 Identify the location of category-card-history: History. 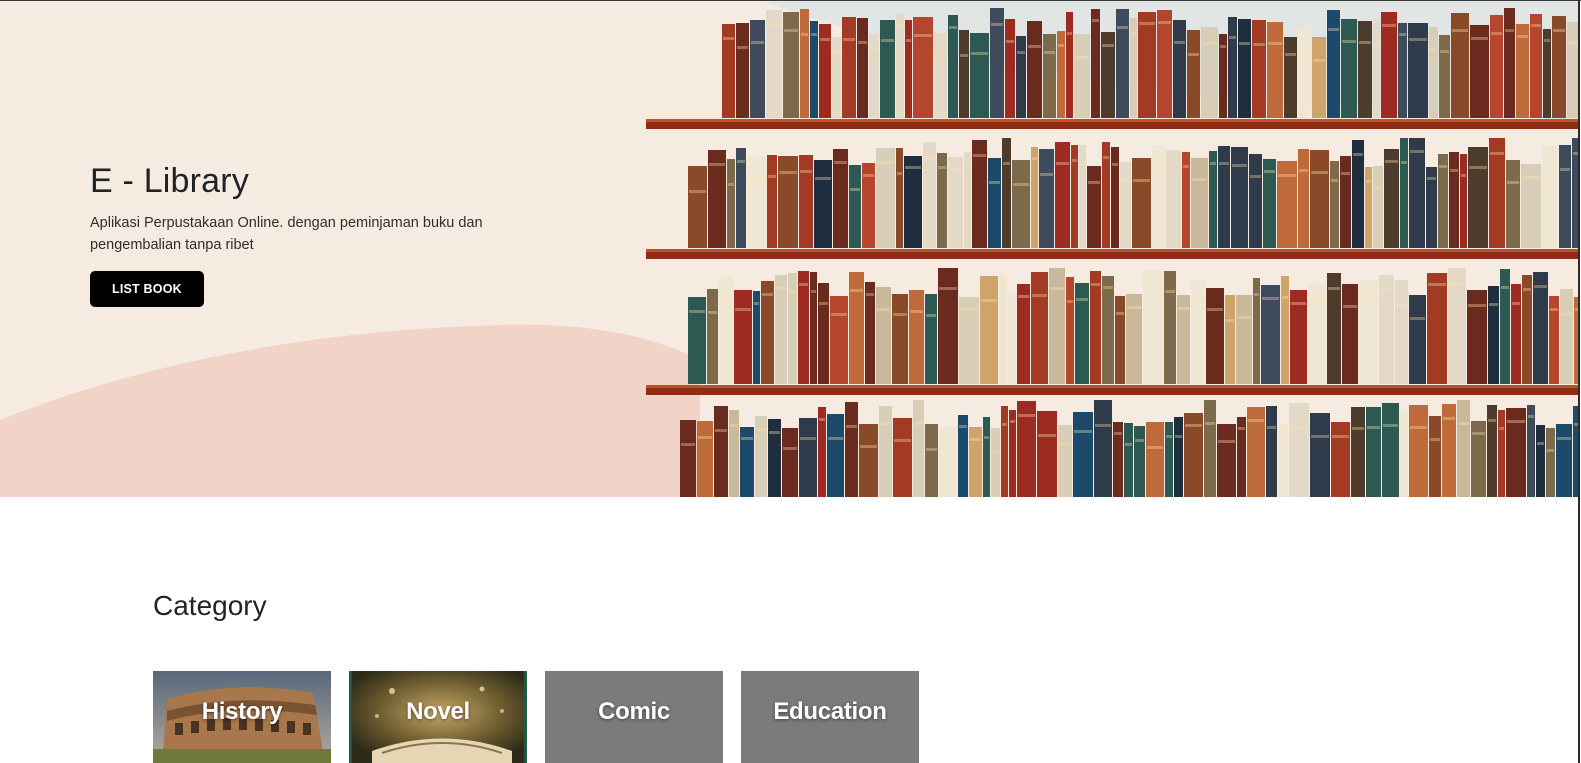
(242, 717).